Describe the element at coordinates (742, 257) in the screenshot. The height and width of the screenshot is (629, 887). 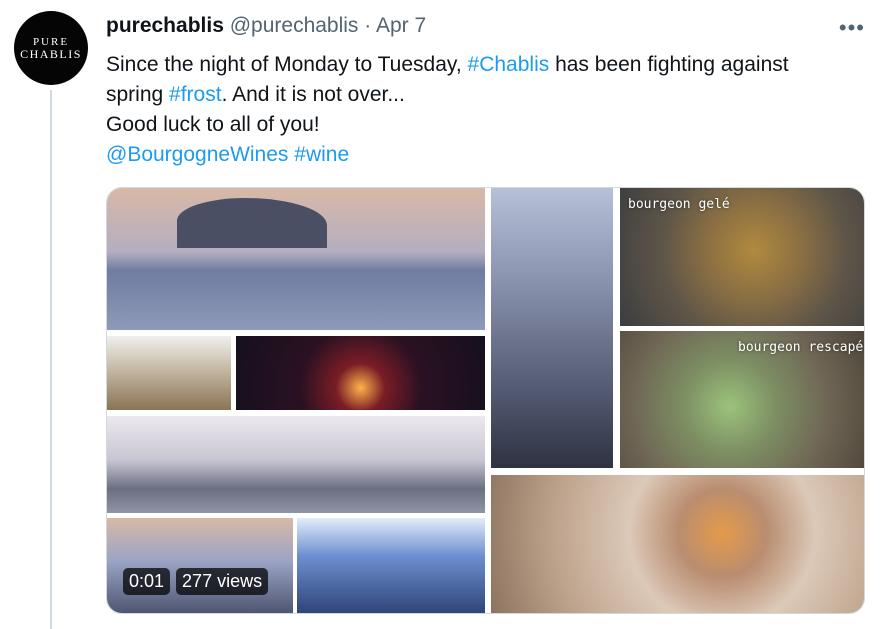
I see `video-frame-tile: bourgeon gelé` at that location.